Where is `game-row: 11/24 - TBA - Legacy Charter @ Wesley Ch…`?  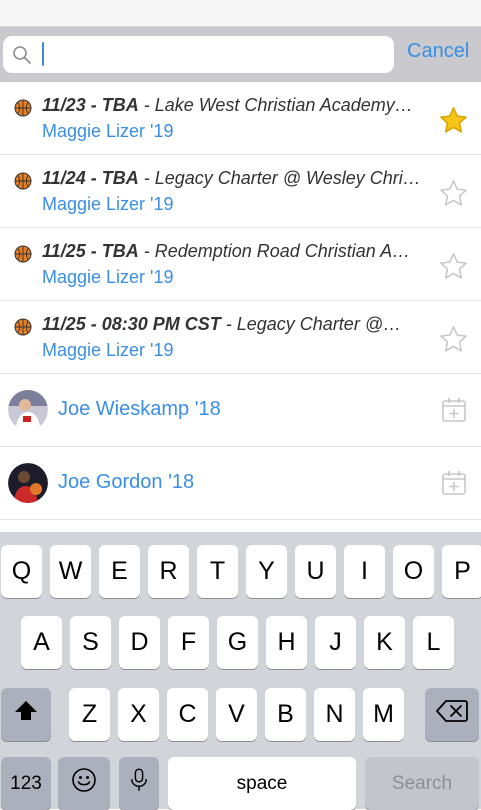
game-row: 11/24 - TBA - Legacy Charter @ Wesley Ch… is located at coordinates (240, 191).